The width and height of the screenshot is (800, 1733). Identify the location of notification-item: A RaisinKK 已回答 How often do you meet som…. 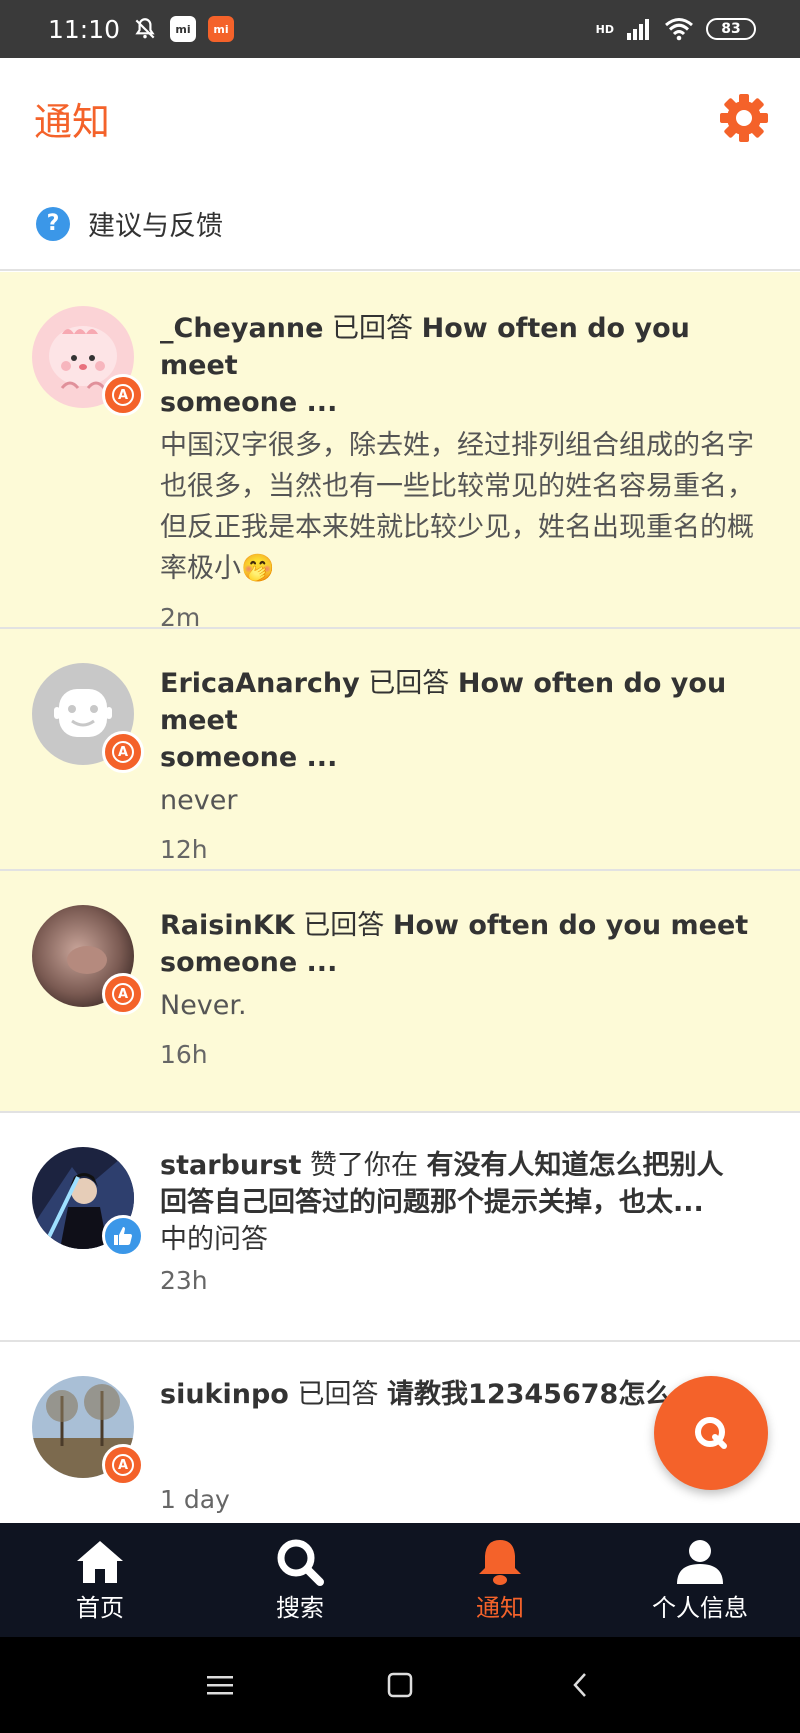
(400, 992).